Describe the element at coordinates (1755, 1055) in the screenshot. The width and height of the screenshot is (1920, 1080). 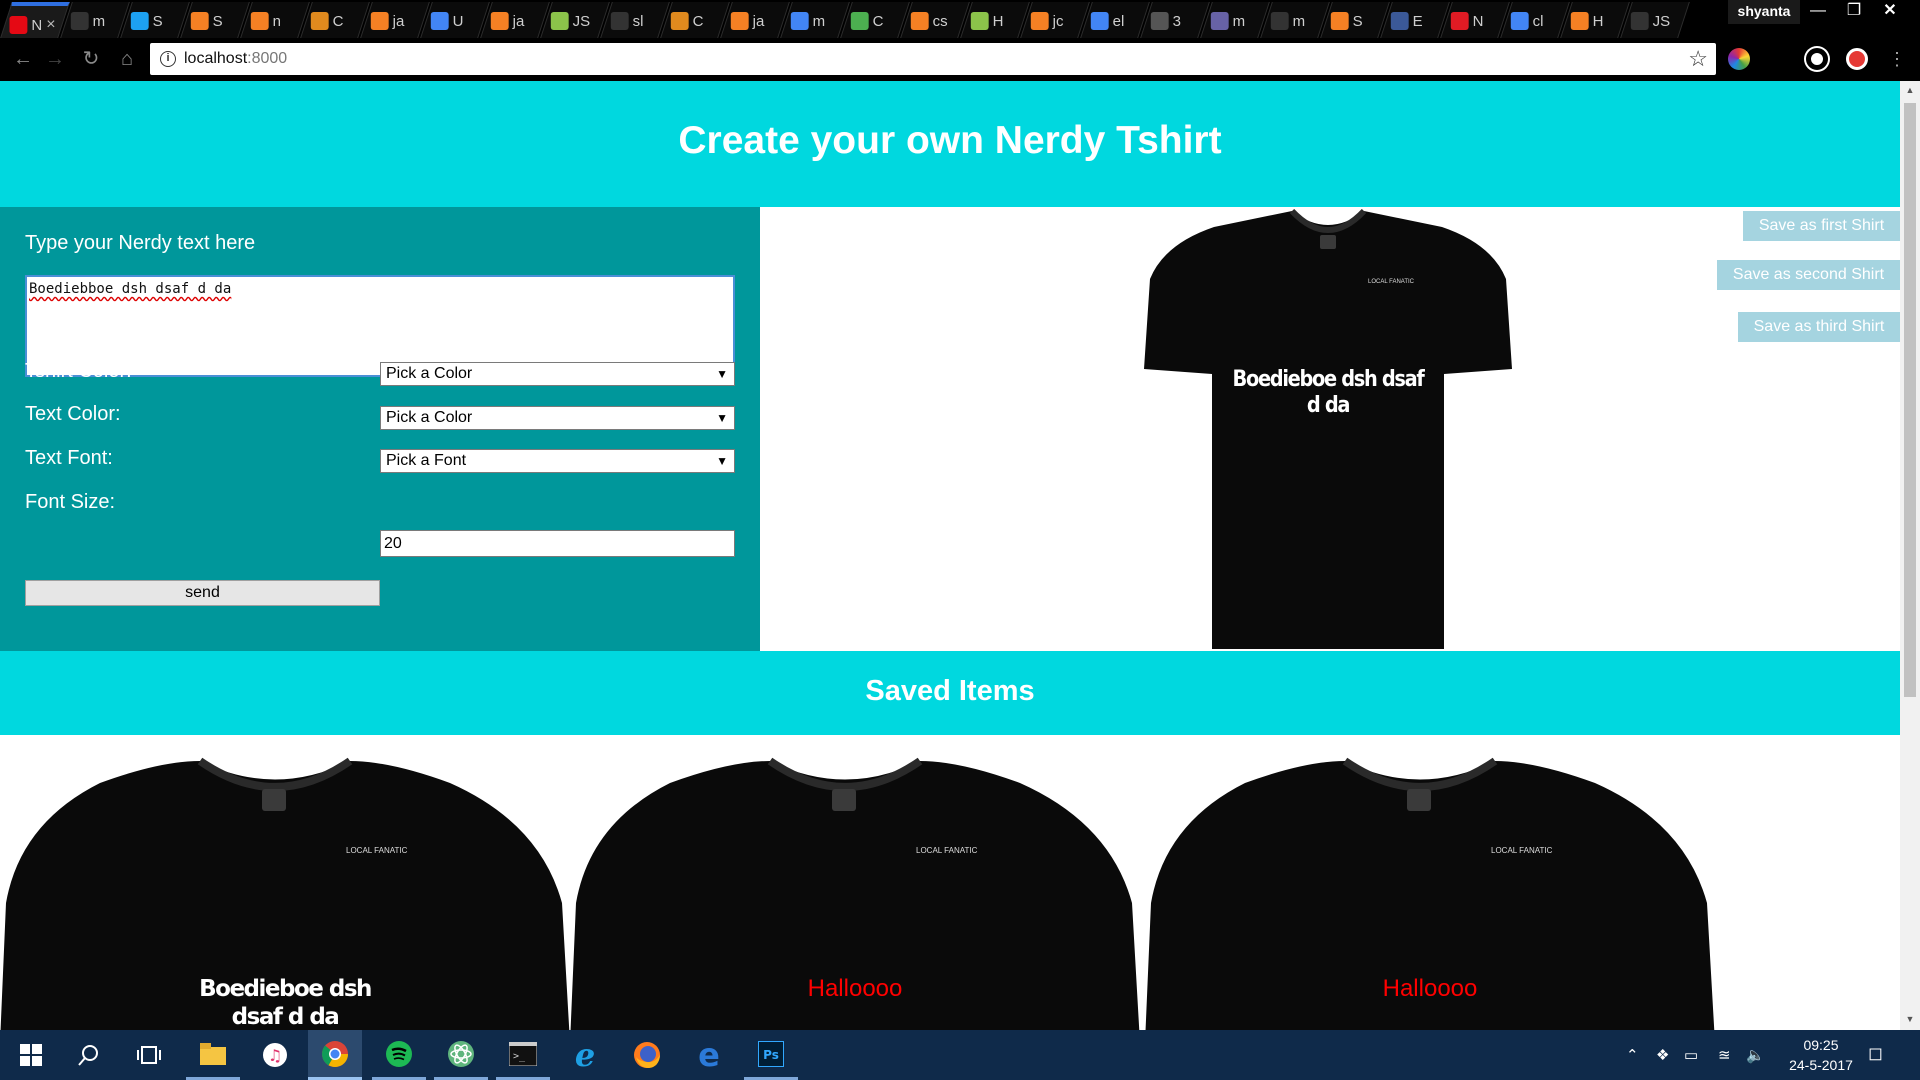
I see `volume-icon: 🔈` at that location.